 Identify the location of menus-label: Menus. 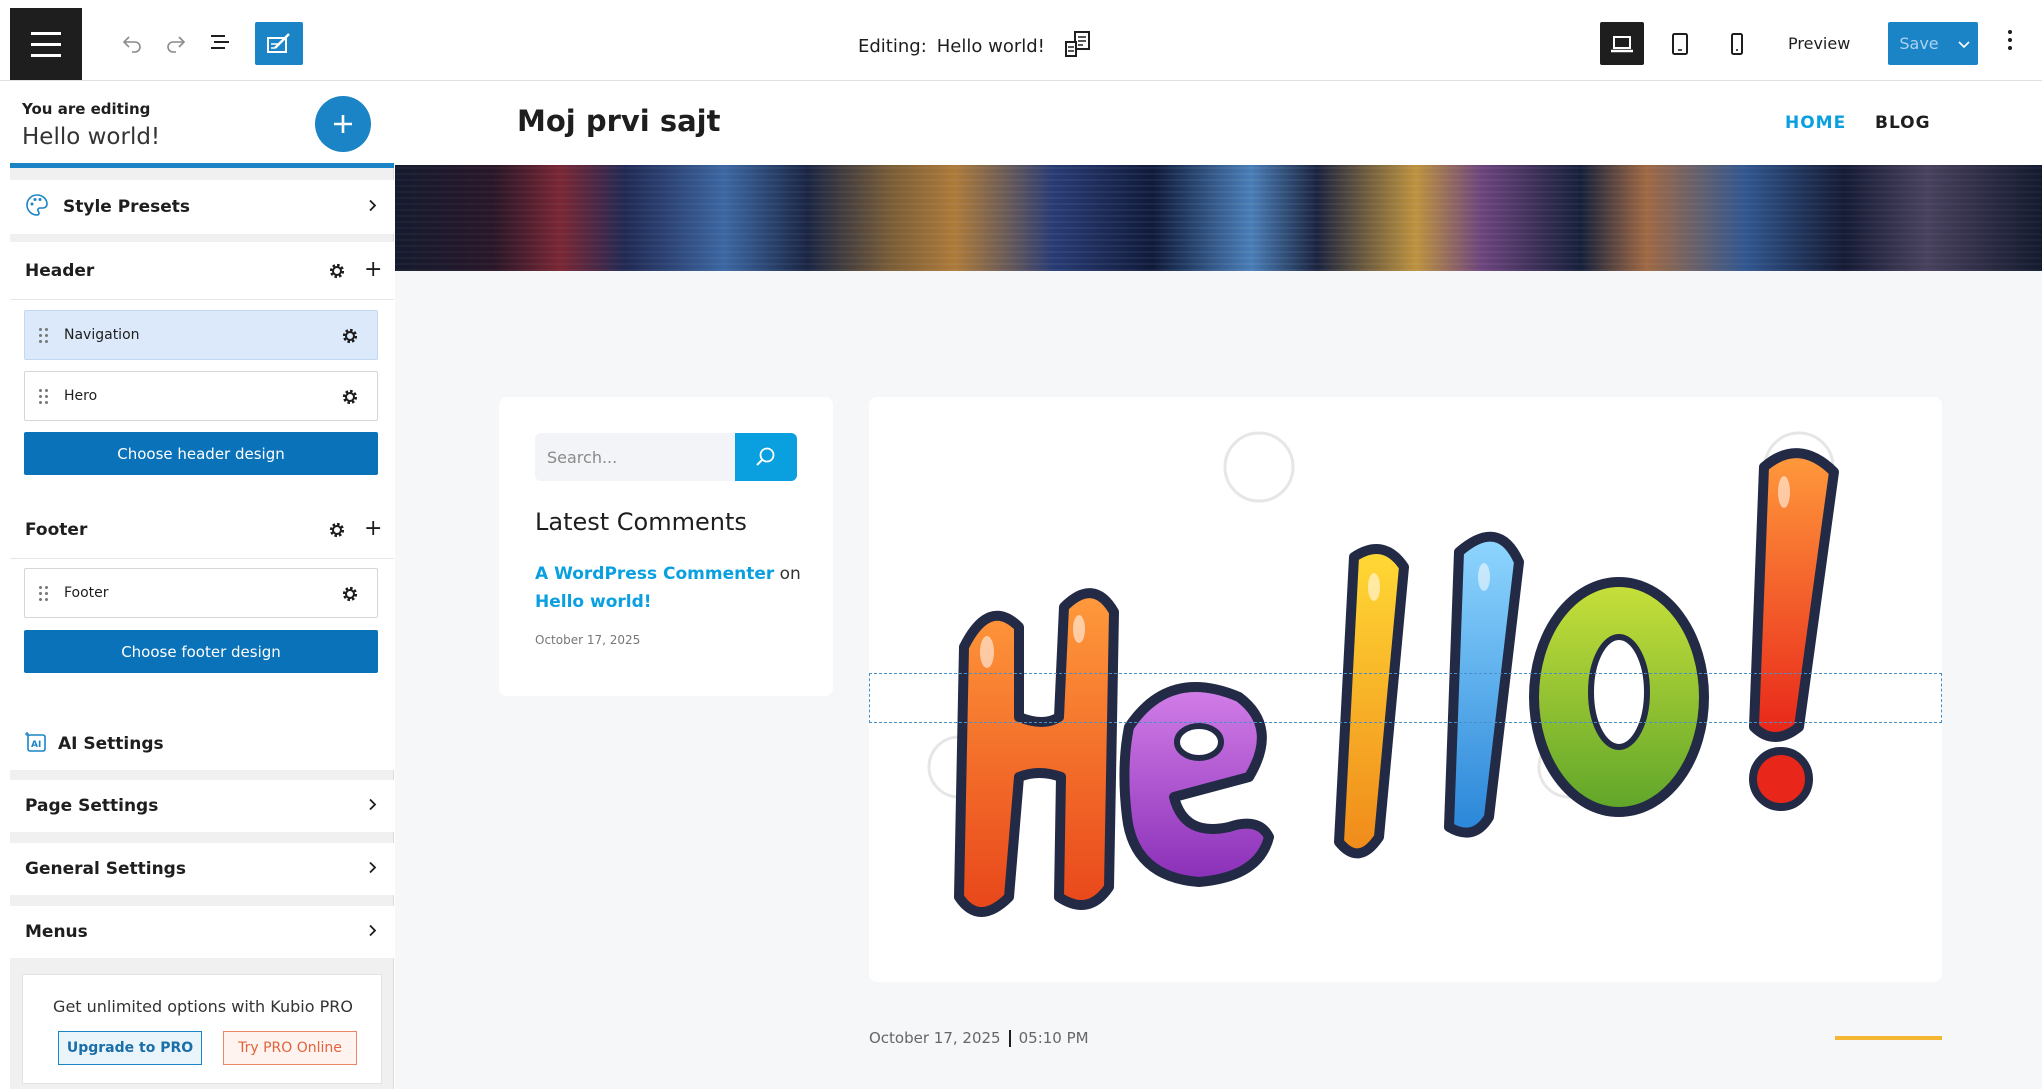
(56, 932).